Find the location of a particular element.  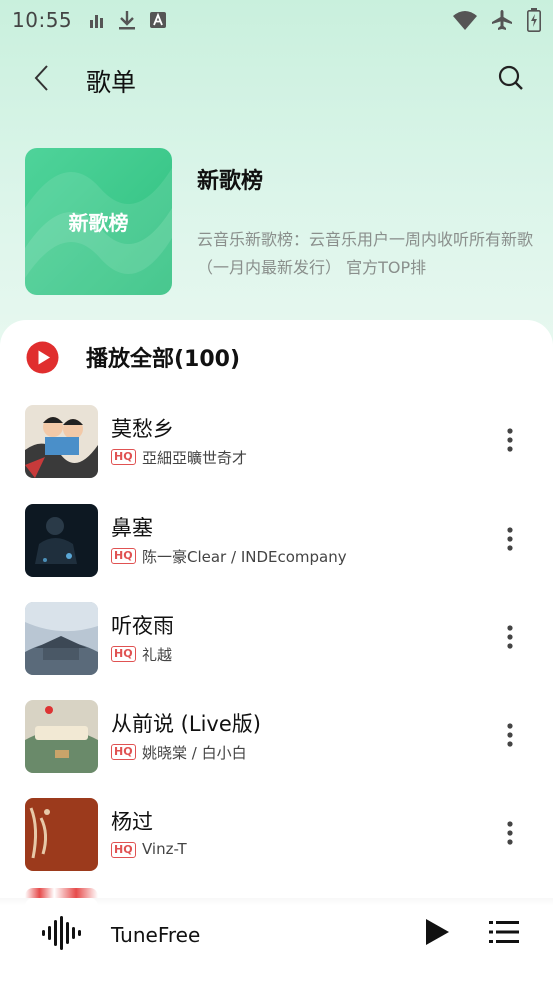

player-title: TuneFree is located at coordinates (156, 935).